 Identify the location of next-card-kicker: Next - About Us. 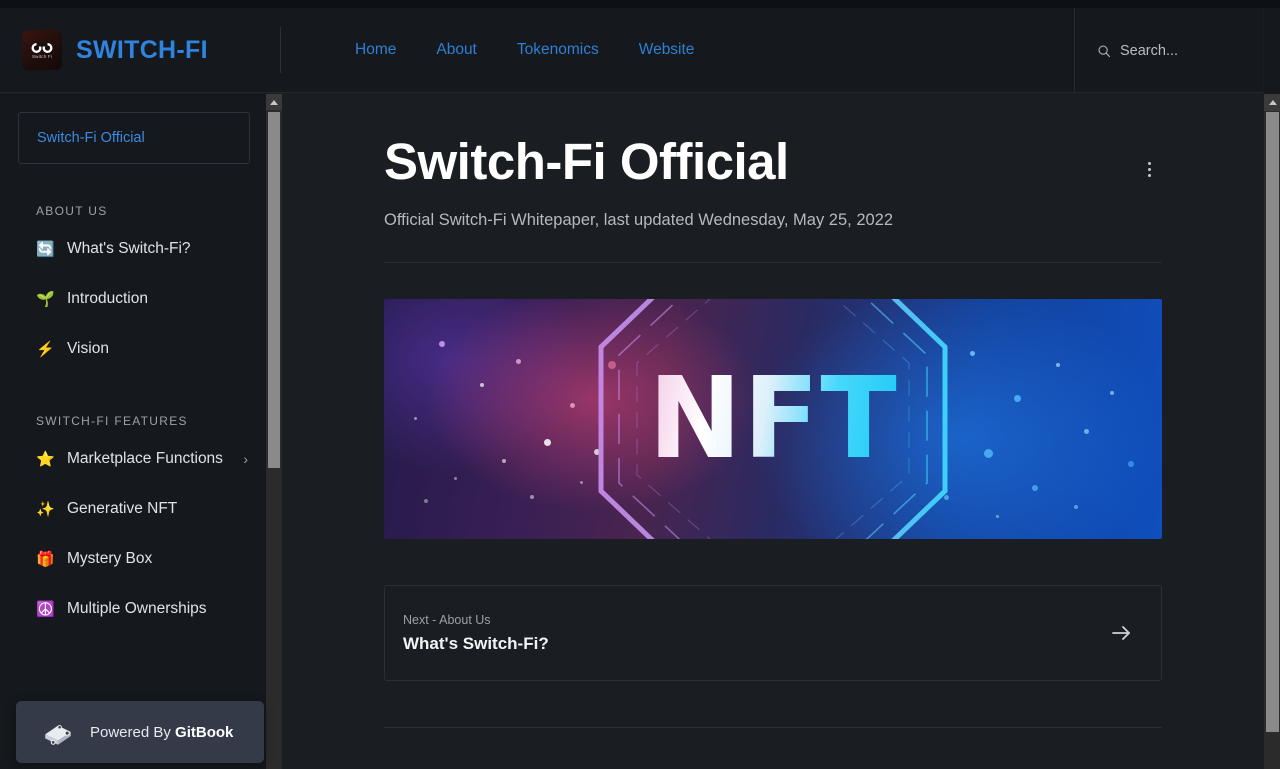
(447, 619).